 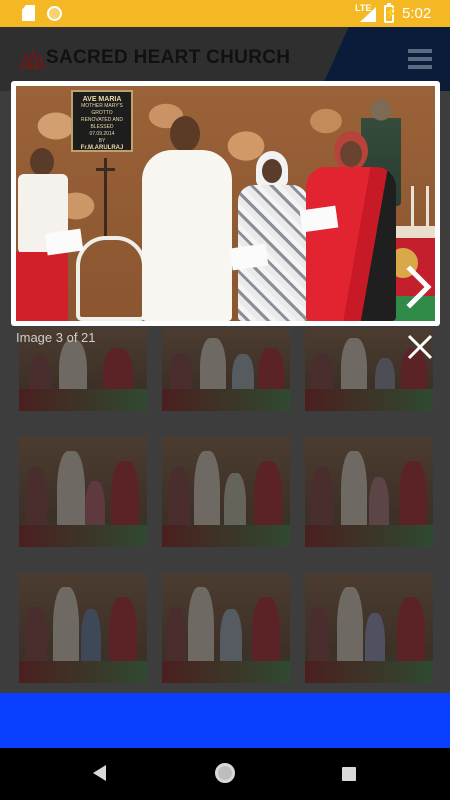 What do you see at coordinates (54, 13) in the screenshot?
I see `notification-circle-icon` at bounding box center [54, 13].